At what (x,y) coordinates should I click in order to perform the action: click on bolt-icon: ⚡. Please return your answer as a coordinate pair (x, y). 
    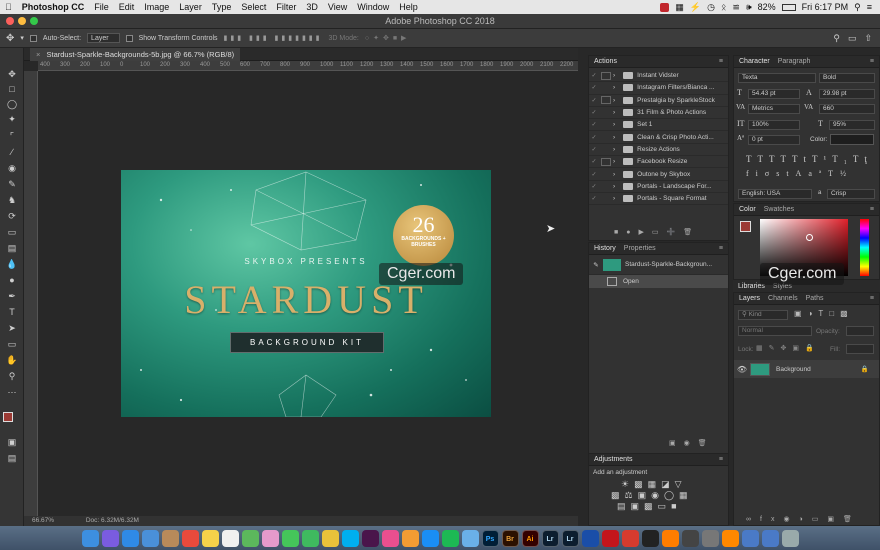
    Looking at the image, I should click on (695, 7).